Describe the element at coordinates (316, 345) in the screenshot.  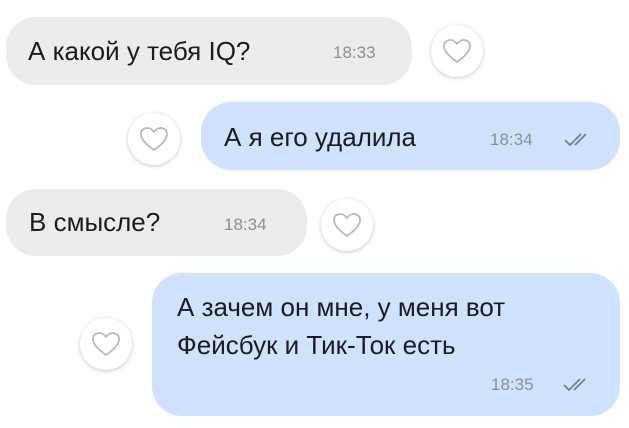
I see `message-text-line: Фейсбук и Тик-Ток есть` at that location.